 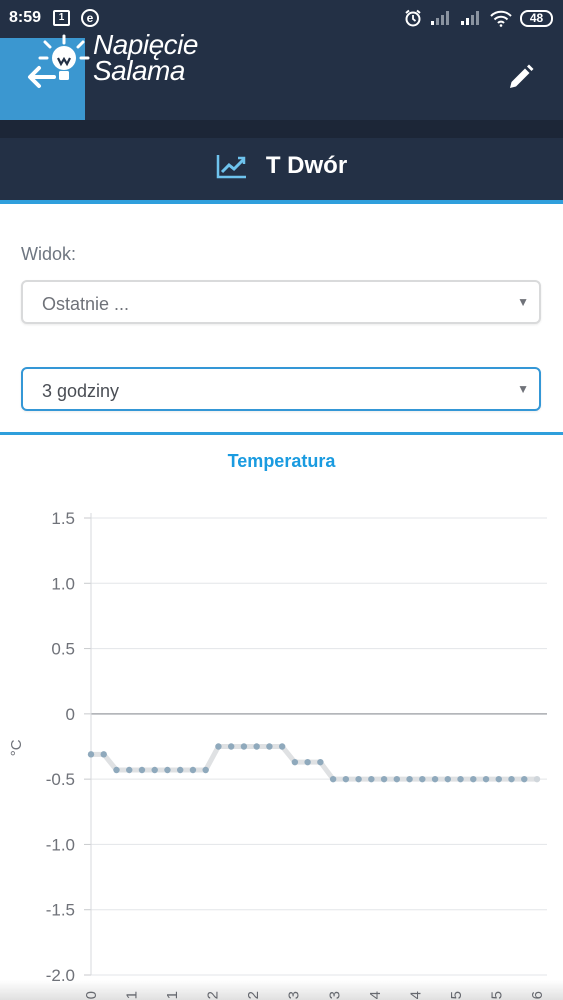 I want to click on app-logo: Napięcie Salama, so click(x=124, y=60).